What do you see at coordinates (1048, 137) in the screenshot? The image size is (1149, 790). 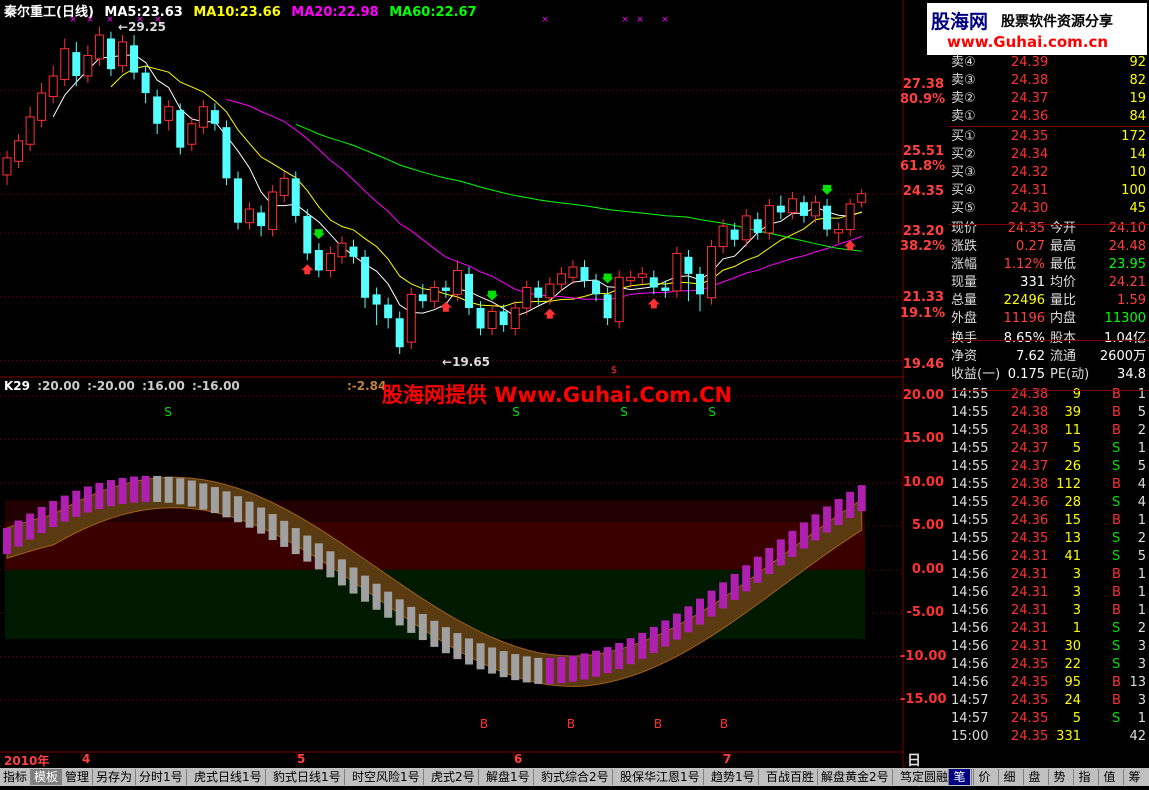 I see `bid-row: 买① 24.35 172` at bounding box center [1048, 137].